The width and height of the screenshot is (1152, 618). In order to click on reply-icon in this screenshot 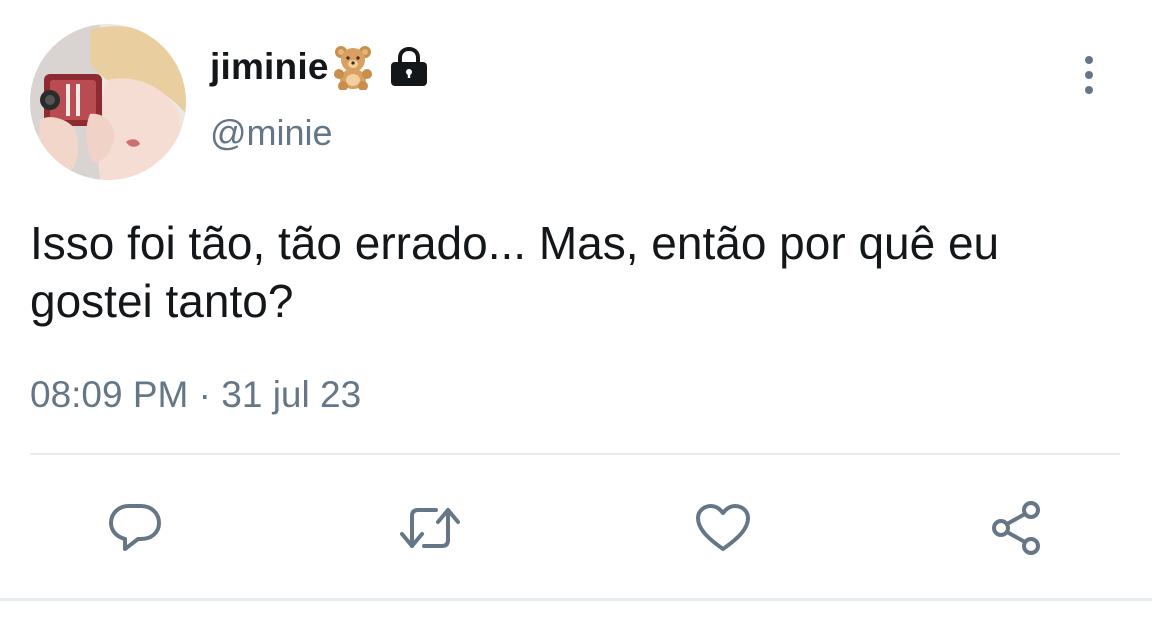, I will do `click(135, 527)`.